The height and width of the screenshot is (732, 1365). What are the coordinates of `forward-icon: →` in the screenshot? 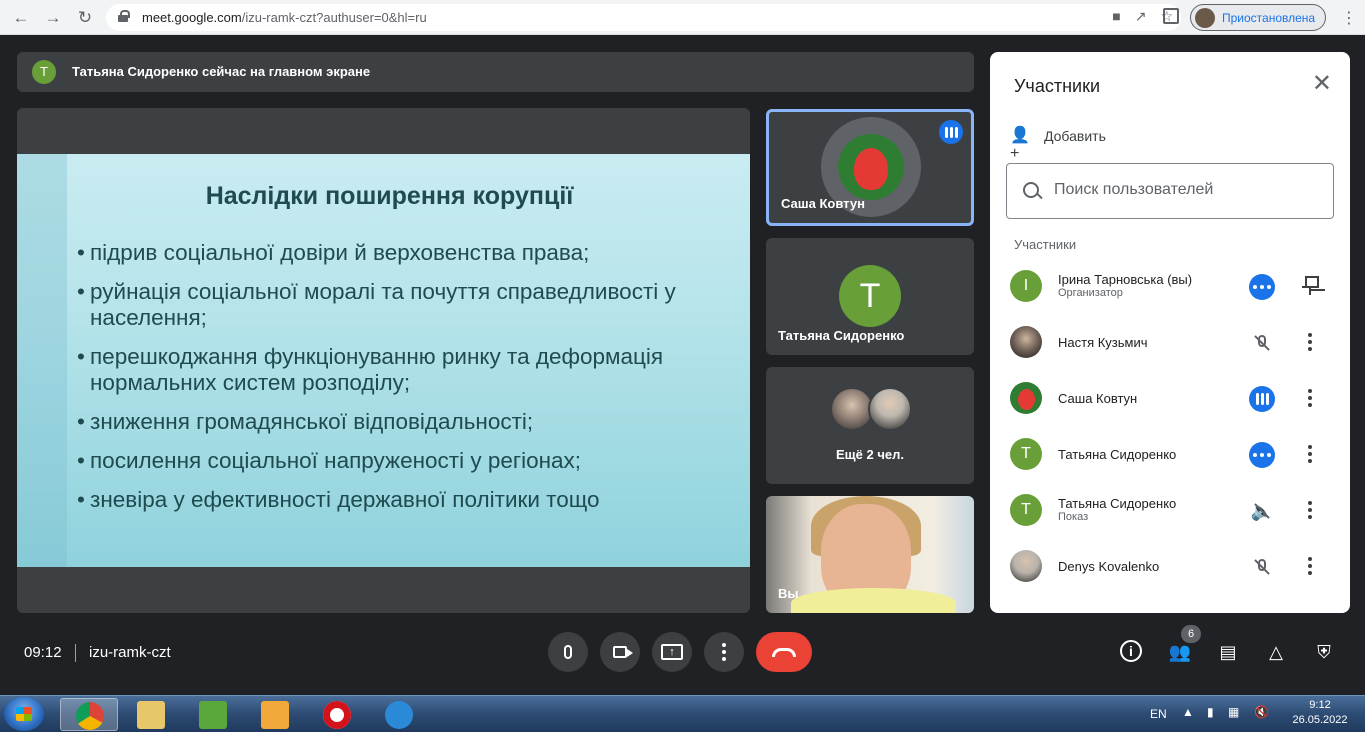 It's located at (53, 18).